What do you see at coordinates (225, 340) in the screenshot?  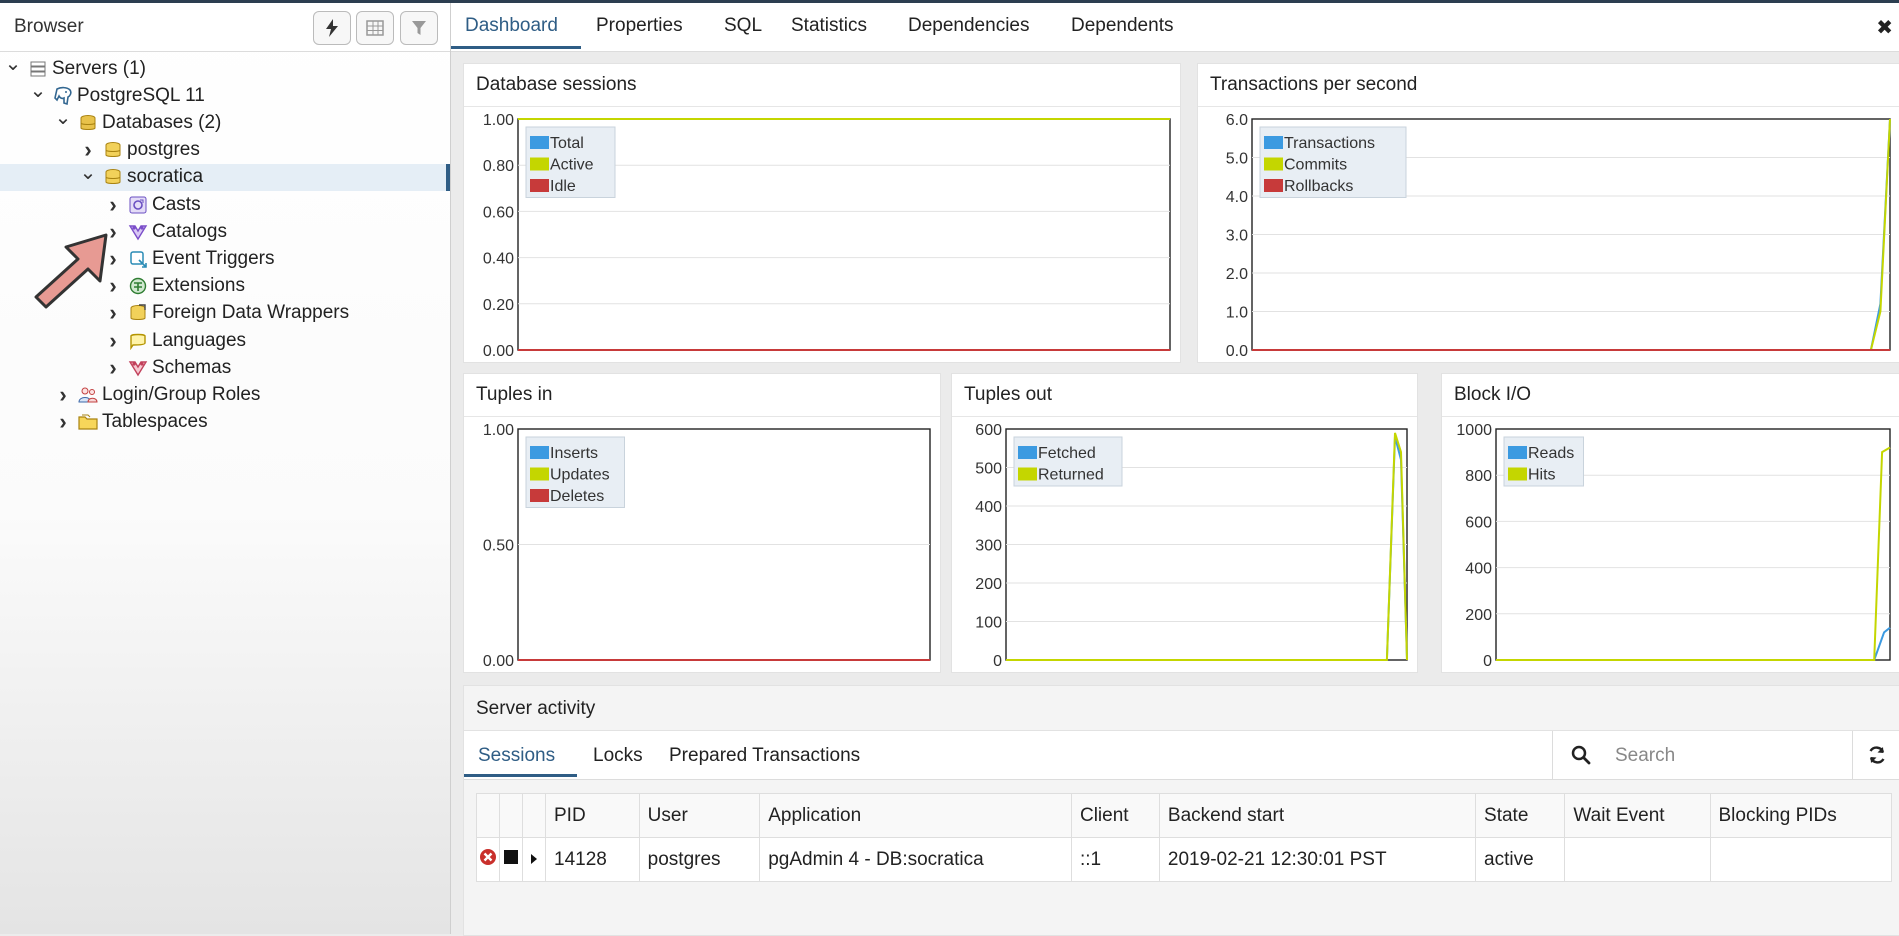 I see `tree-item-languages: › Languages` at bounding box center [225, 340].